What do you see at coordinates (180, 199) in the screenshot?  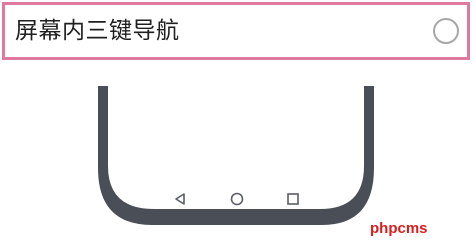 I see `back-triangle-icon` at bounding box center [180, 199].